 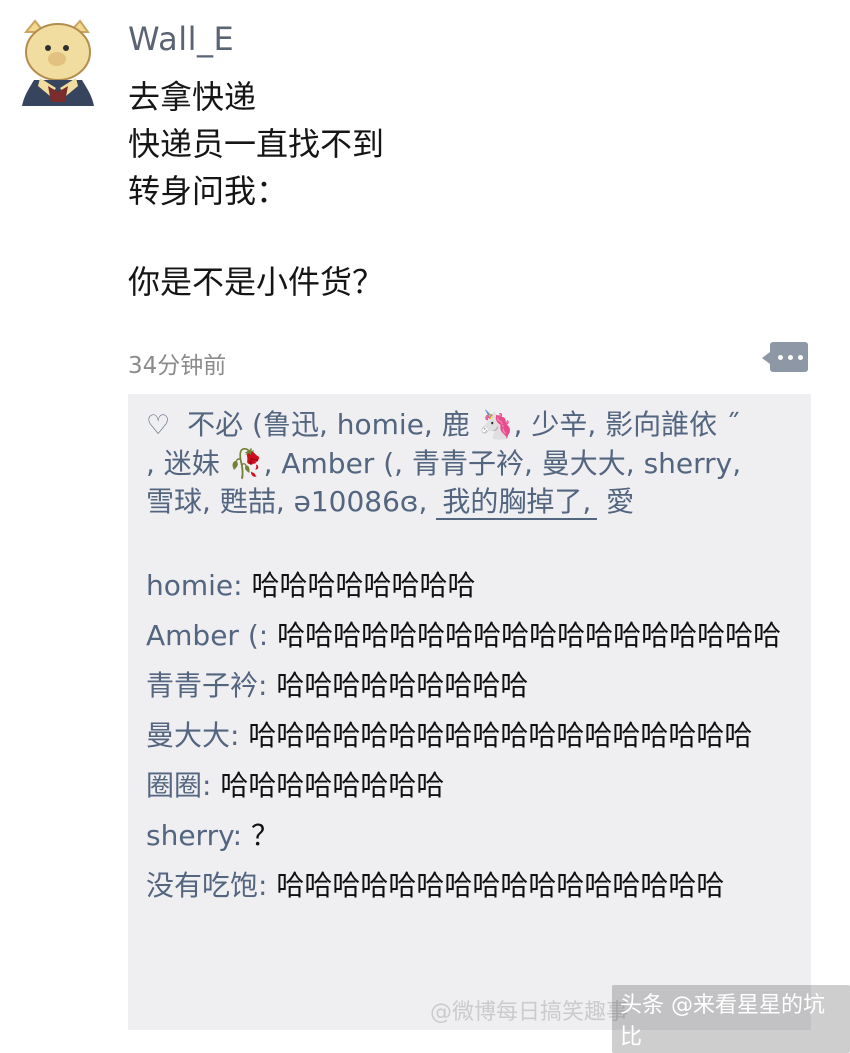 What do you see at coordinates (189, 835) in the screenshot?
I see `comment-author: sherry` at bounding box center [189, 835].